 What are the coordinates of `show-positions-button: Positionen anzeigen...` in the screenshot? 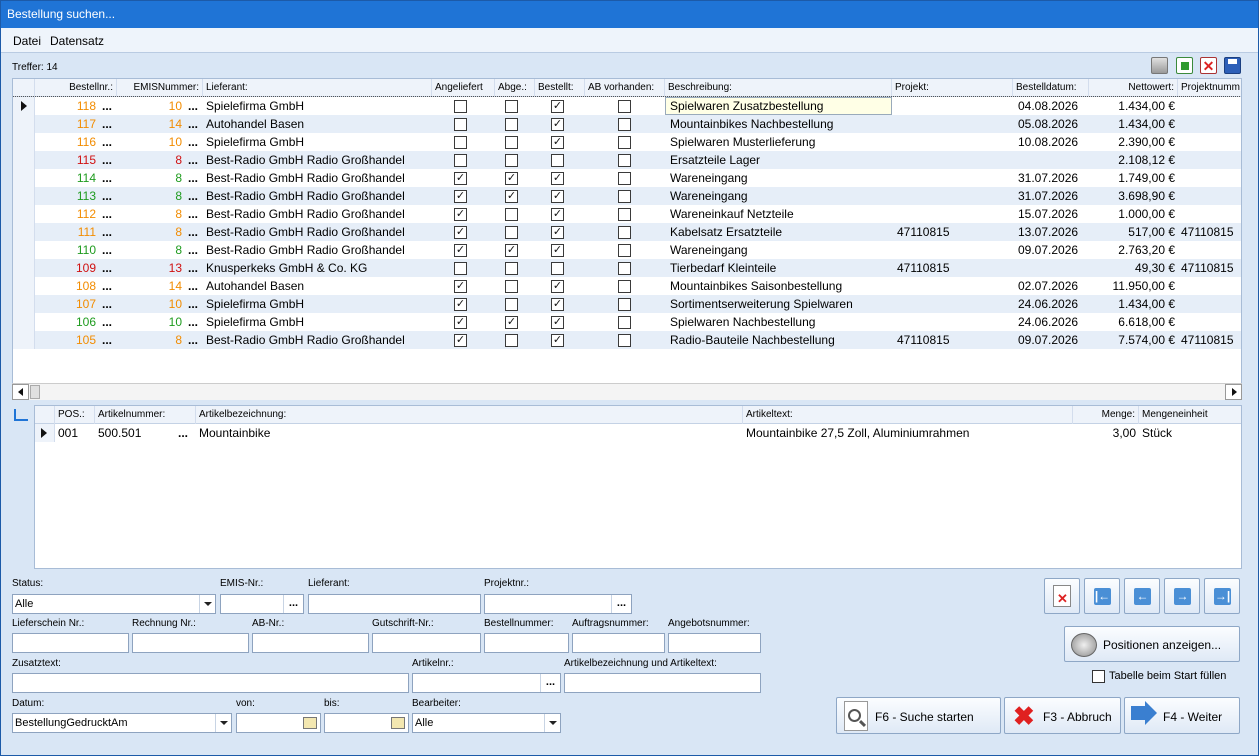 It's located at (1152, 644).